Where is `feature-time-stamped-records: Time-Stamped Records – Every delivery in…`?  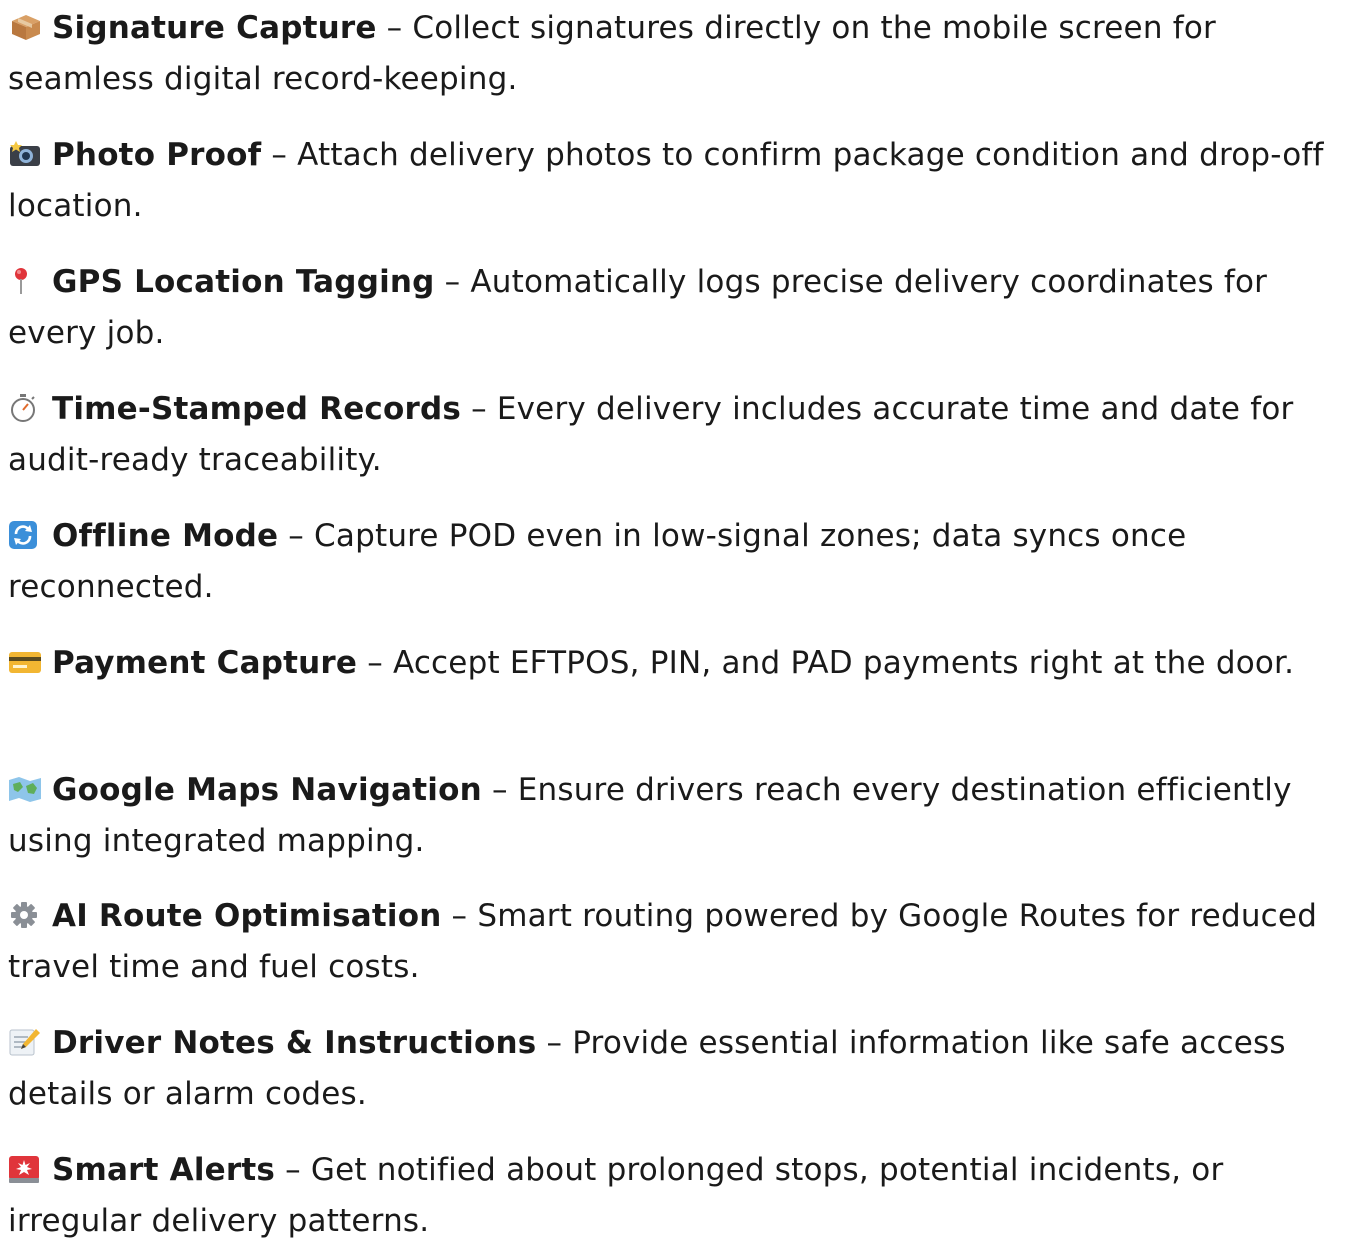 feature-time-stamped-records: Time-Stamped Records – Every delivery in… is located at coordinates (675, 434).